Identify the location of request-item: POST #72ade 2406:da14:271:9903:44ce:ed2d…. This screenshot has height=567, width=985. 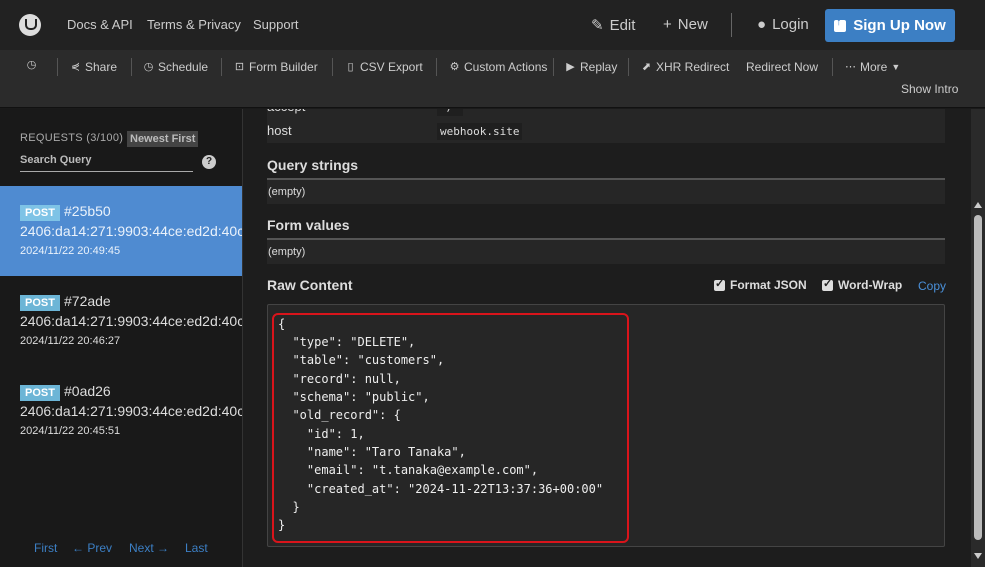
(121, 321).